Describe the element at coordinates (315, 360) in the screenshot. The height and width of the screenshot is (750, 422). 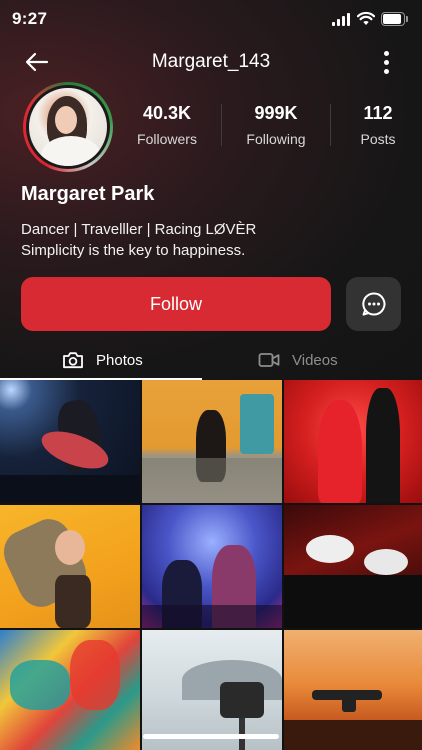
I see `tab-videos-label: Videos` at that location.